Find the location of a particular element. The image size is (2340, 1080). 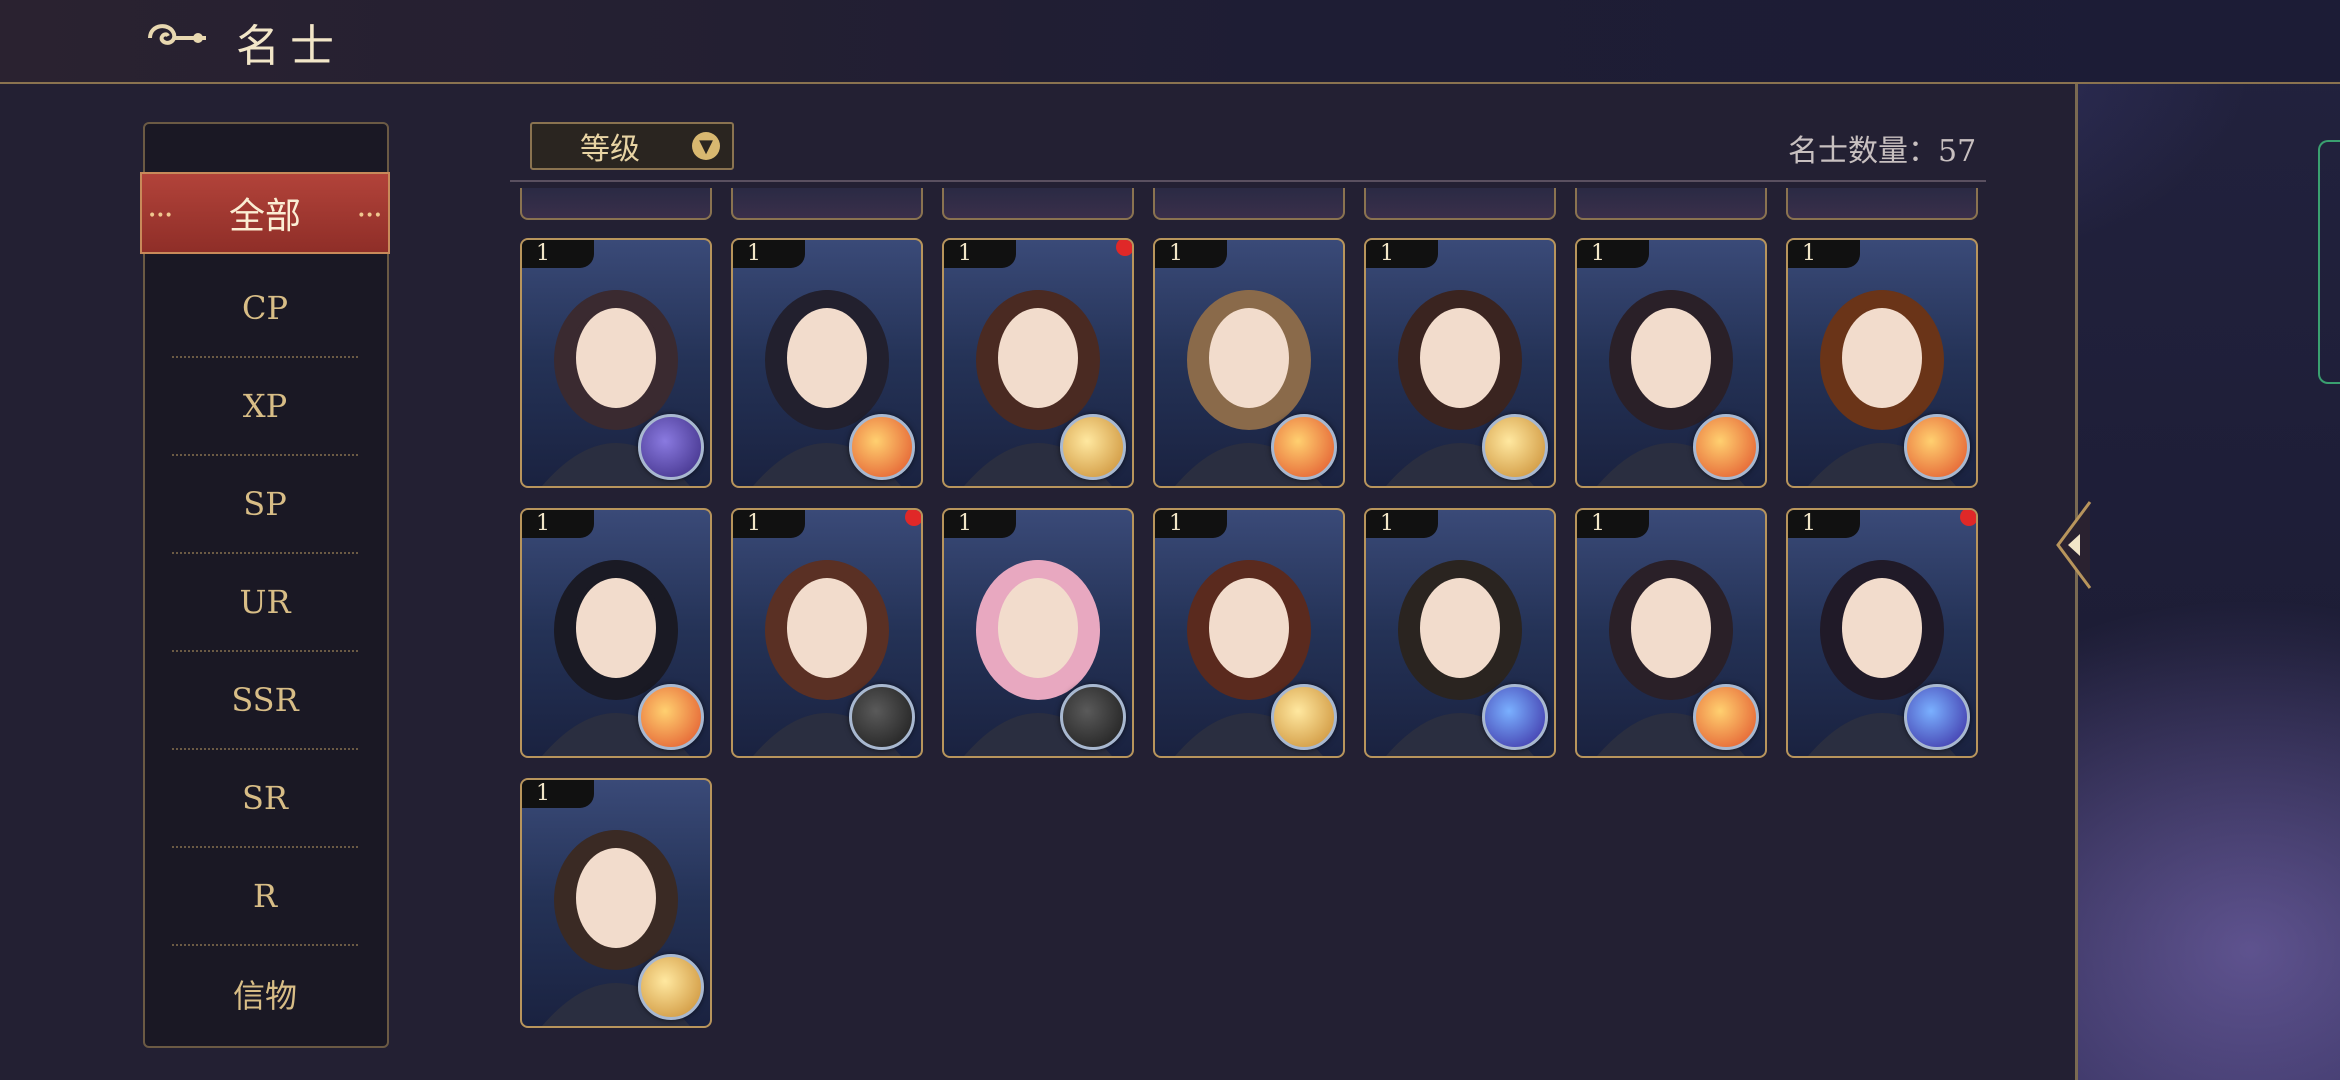

filter-label: XP is located at coordinates (265, 406).